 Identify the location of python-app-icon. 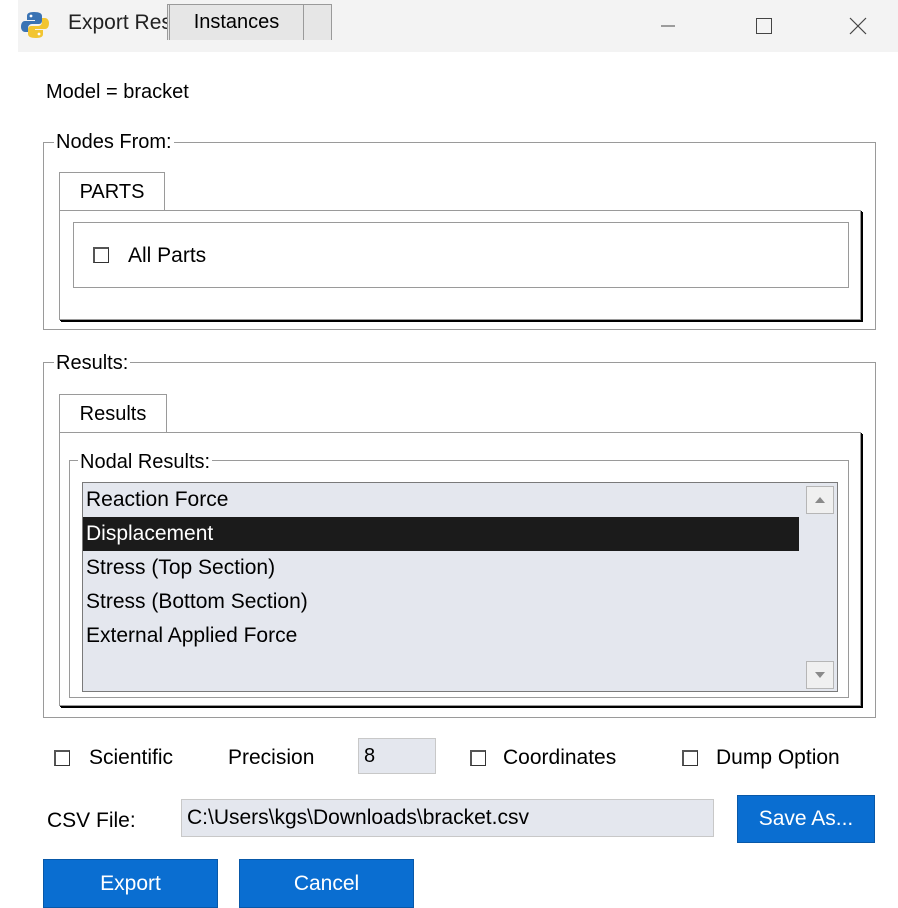
(35, 25).